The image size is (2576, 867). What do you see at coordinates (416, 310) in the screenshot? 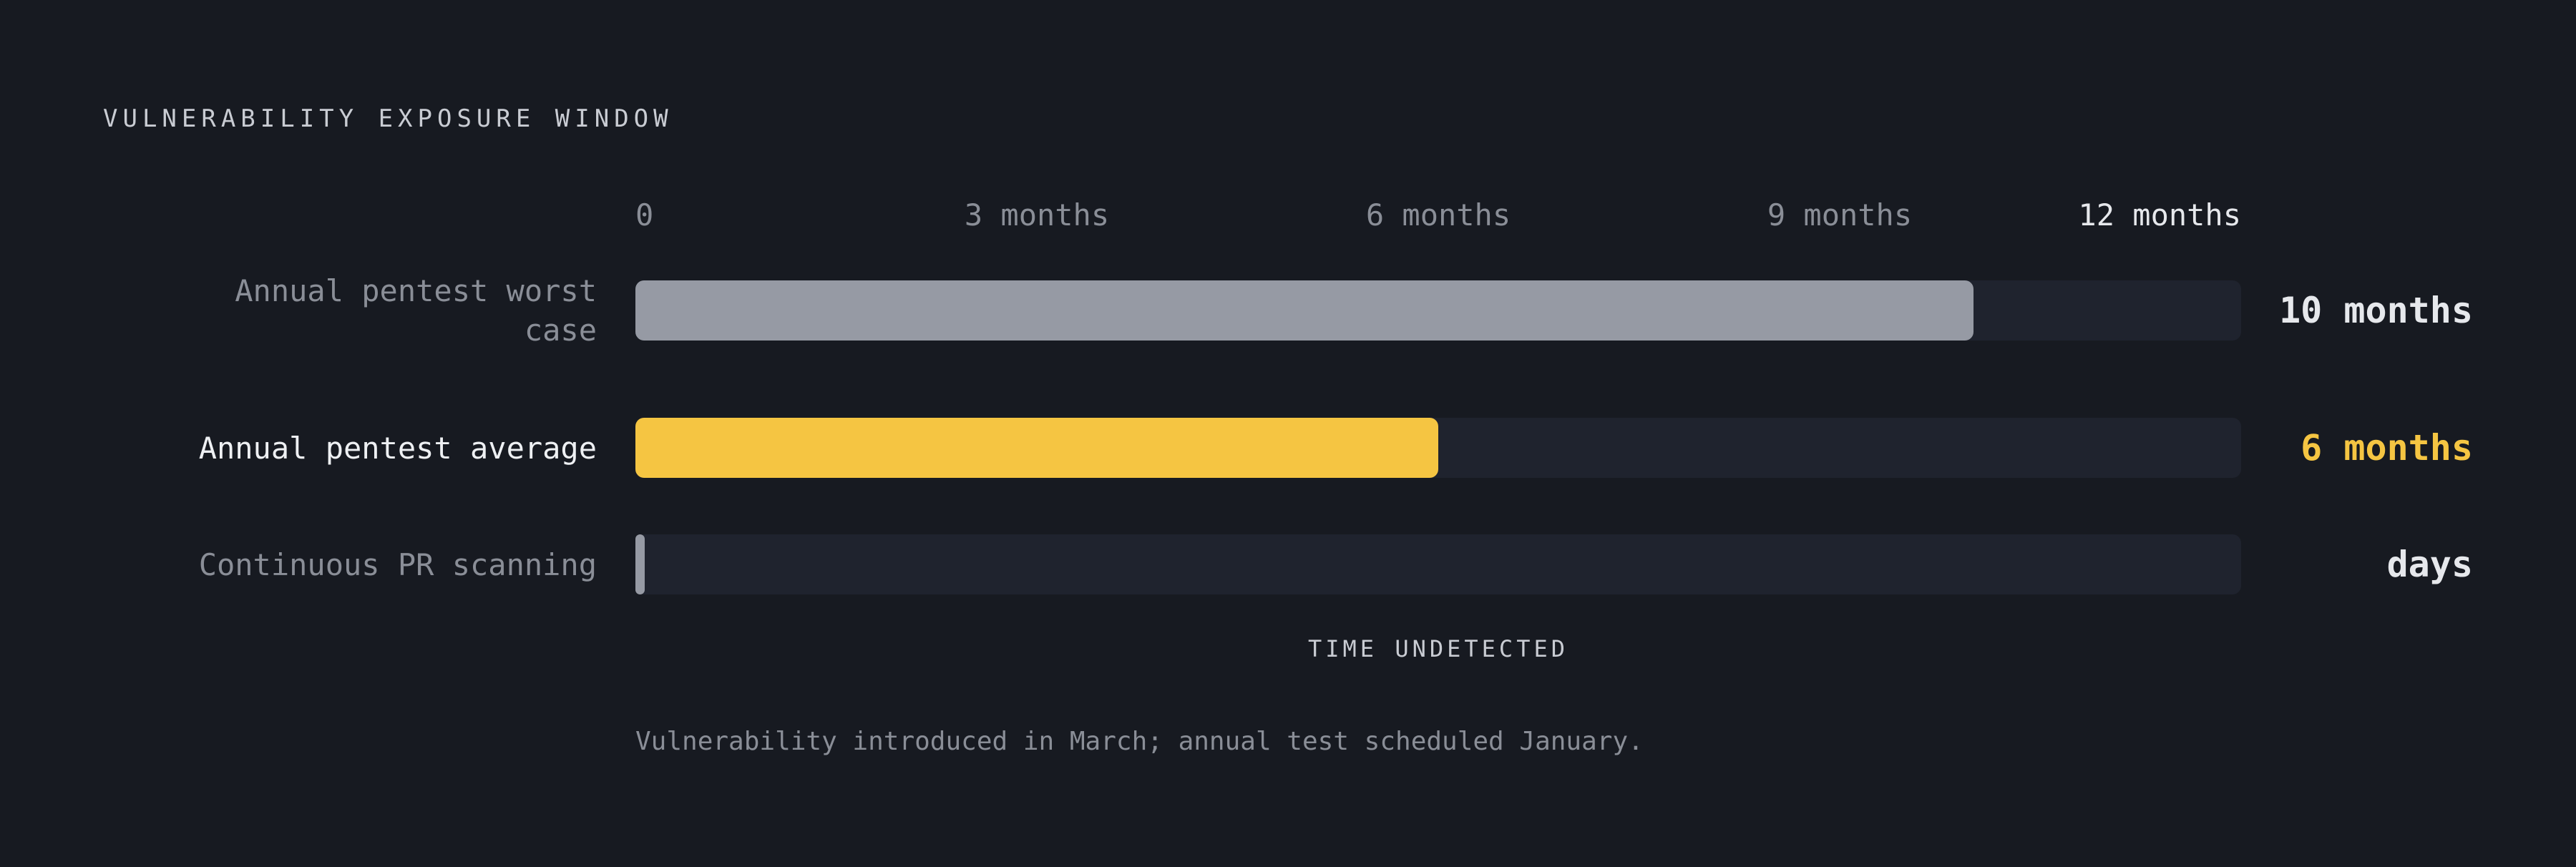
I see `category-label: Annual pentest worst case` at bounding box center [416, 310].